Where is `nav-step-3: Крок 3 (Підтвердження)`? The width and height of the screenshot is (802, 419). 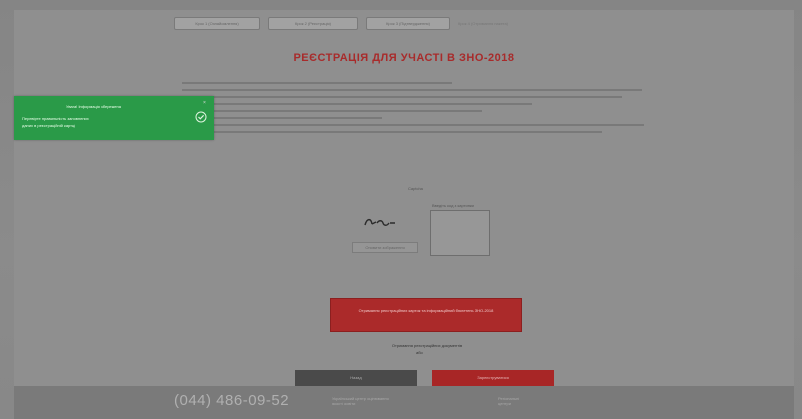
nav-step-3: Крок 3 (Підтвердження) is located at coordinates (408, 23).